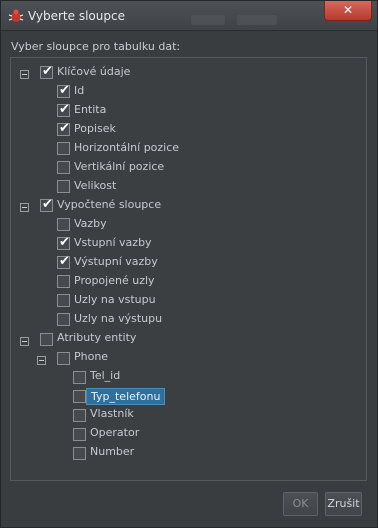 The image size is (378, 528). I want to click on title-bar: Vyberte sloupce ✕, so click(189, 16).